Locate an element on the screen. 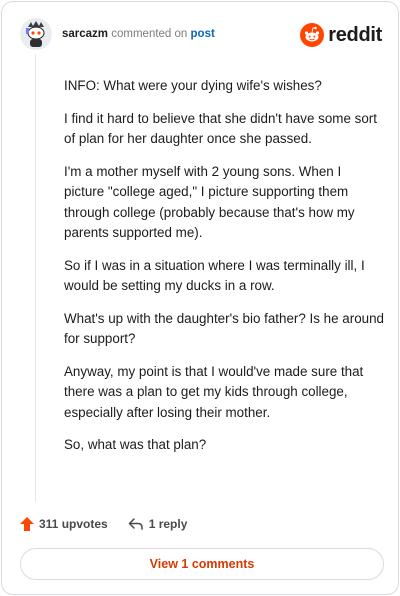 Image resolution: width=400 pixels, height=596 pixels. post-link: post is located at coordinates (203, 34).